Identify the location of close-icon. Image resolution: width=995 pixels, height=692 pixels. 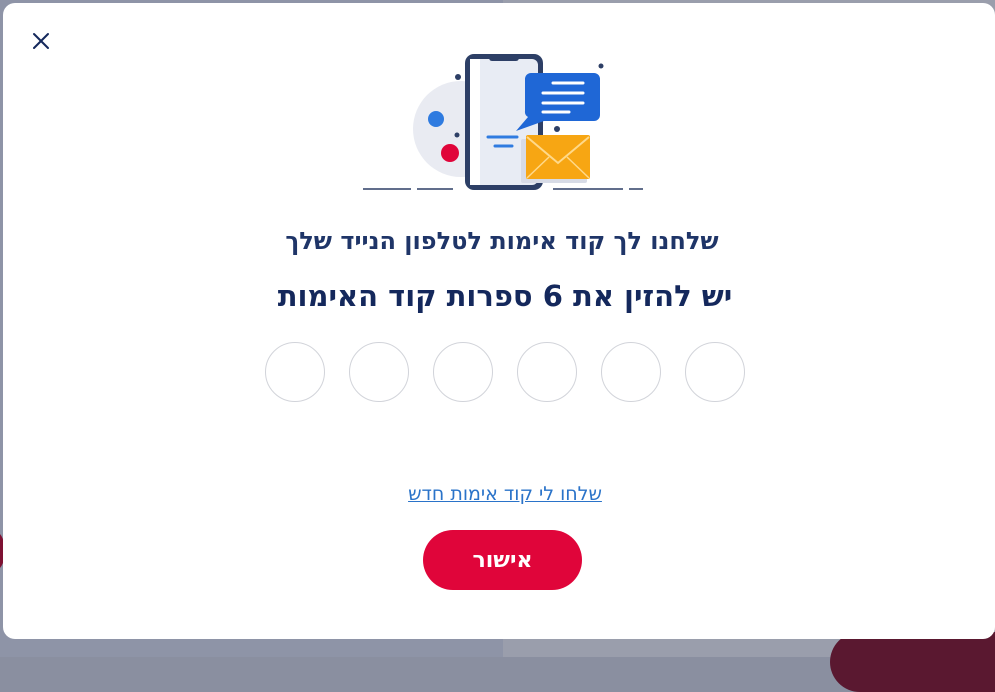
(41, 41).